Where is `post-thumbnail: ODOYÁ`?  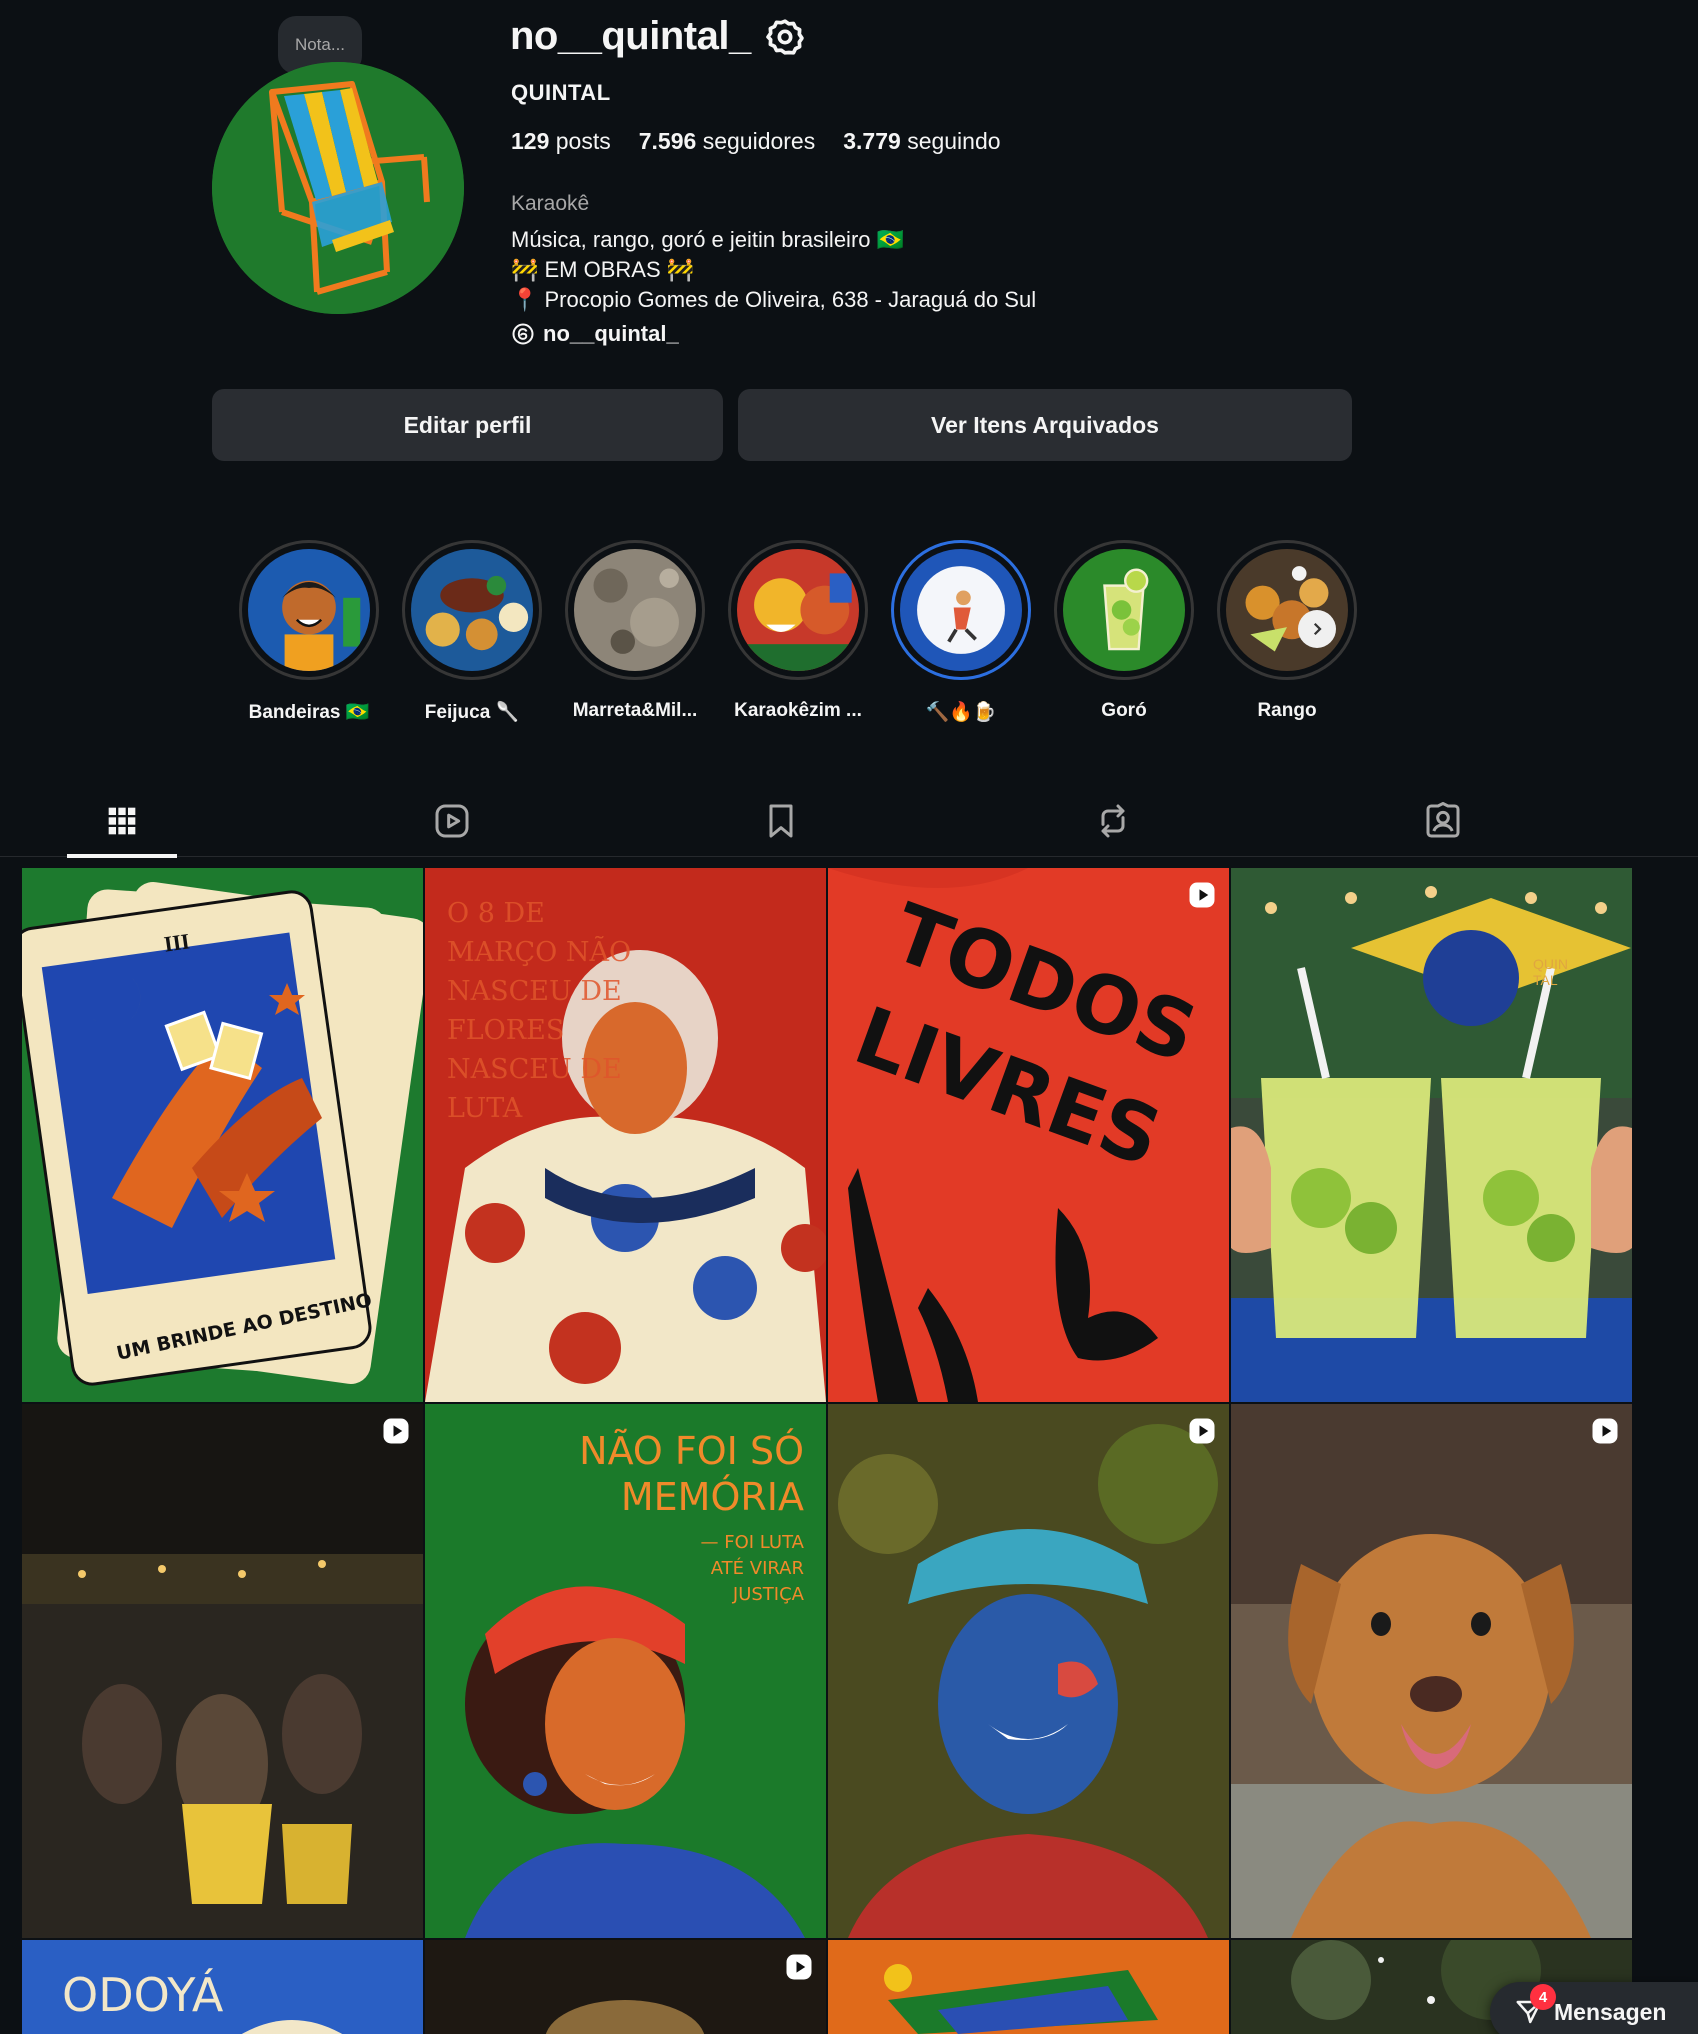 post-thumbnail: ODOYÁ is located at coordinates (222, 1987).